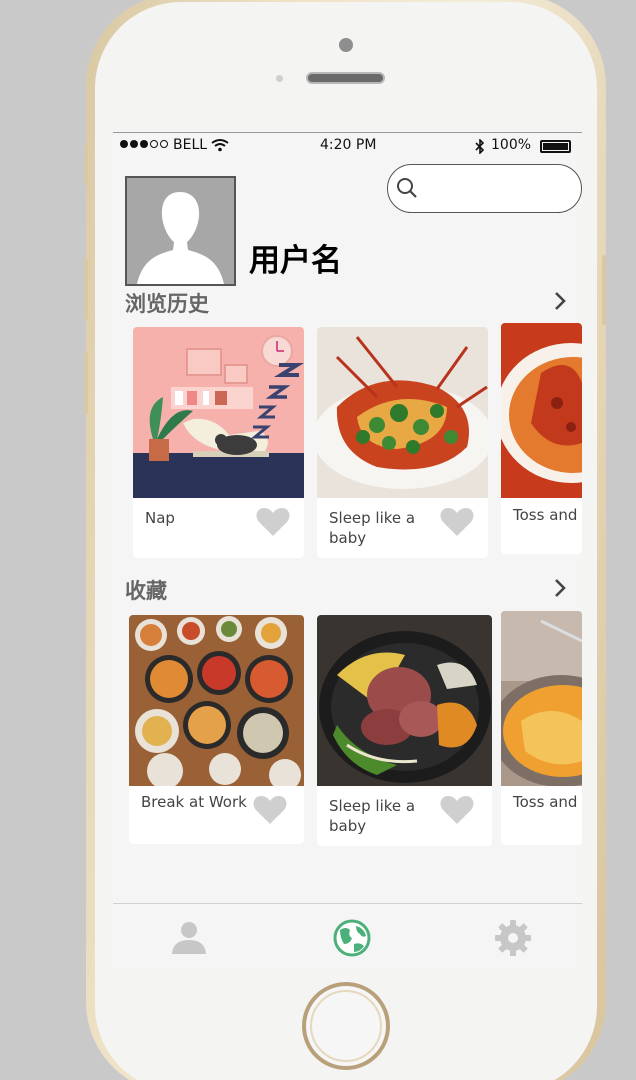 This screenshot has height=1080, width=636. What do you see at coordinates (279, 78) in the screenshot?
I see `proximity-sensor` at bounding box center [279, 78].